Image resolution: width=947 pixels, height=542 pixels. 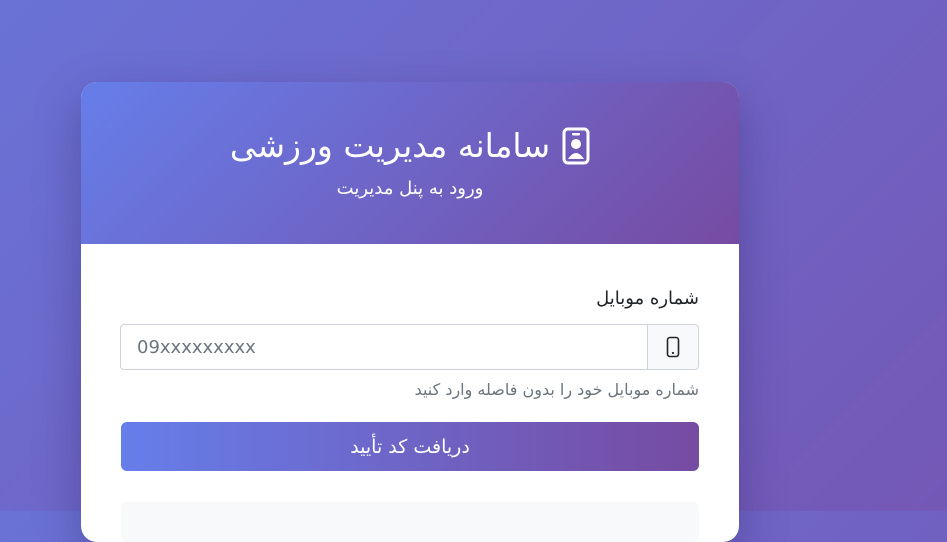 What do you see at coordinates (647, 298) in the screenshot?
I see `mobile-label: شماره موبایل` at bounding box center [647, 298].